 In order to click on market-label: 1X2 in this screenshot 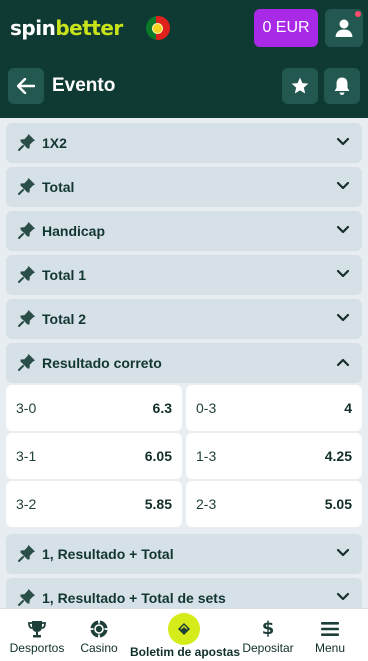, I will do `click(54, 143)`.